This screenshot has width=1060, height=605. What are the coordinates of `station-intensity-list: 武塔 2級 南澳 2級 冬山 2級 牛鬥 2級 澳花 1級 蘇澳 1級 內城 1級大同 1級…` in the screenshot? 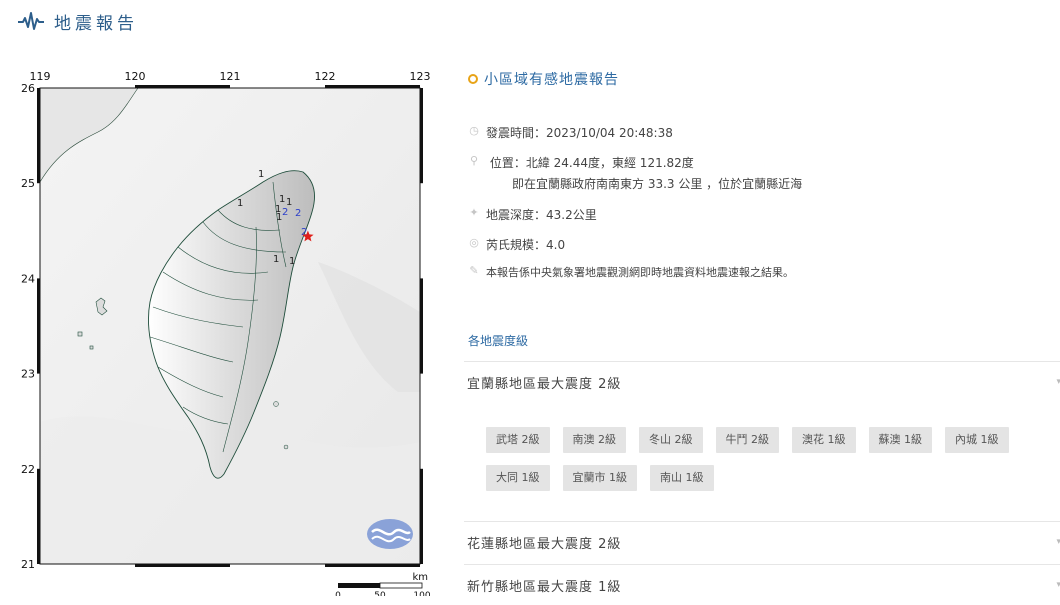 It's located at (773, 459).